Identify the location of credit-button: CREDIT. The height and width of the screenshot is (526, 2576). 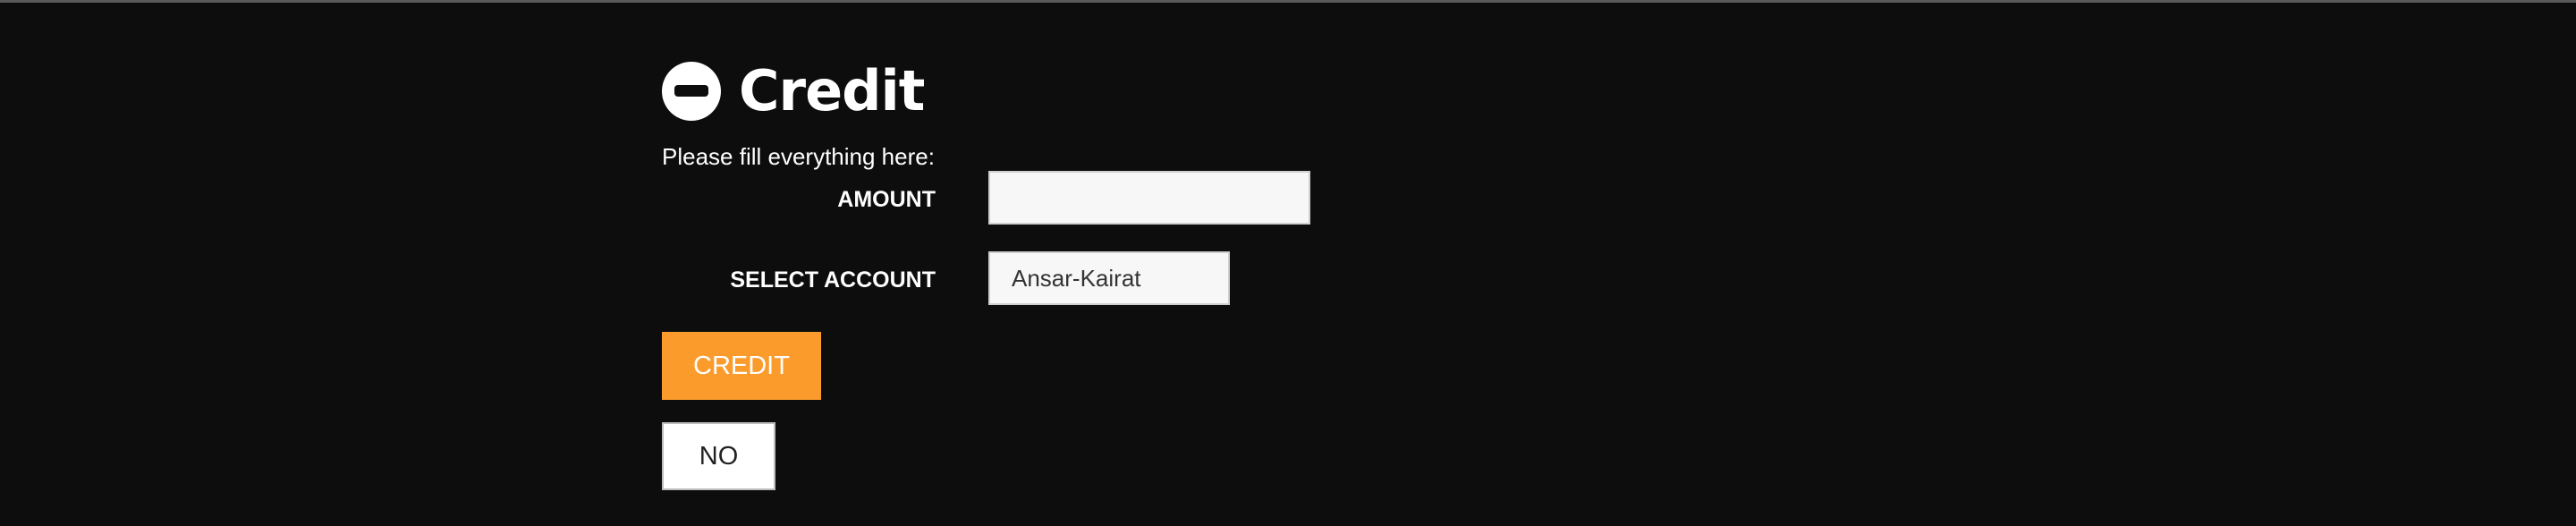
(741, 366).